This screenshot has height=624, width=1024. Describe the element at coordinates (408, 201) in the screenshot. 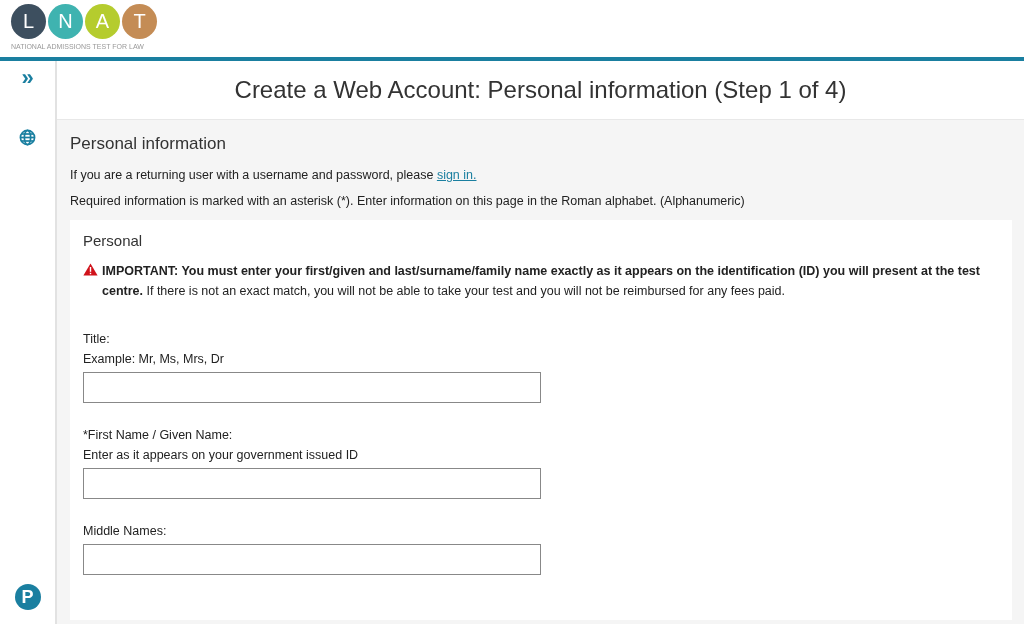

I see `required-note: Required information is marked with an asterisk (*). Enter information on this page in the Roman alphabet. (Alphanumeric)` at that location.